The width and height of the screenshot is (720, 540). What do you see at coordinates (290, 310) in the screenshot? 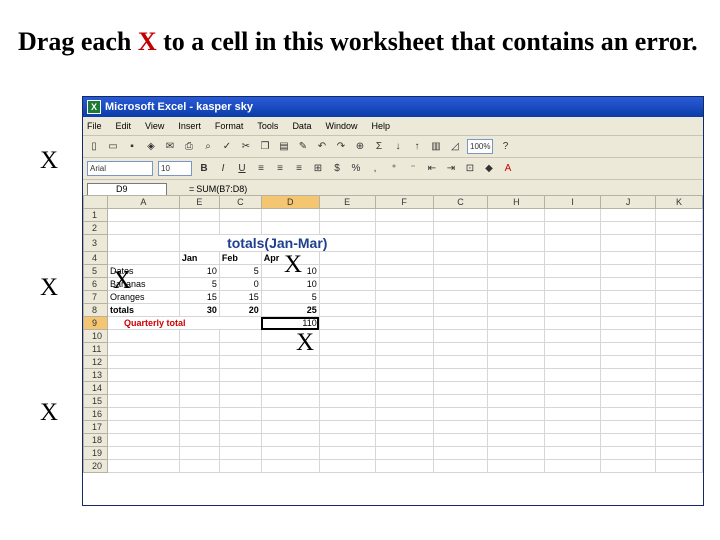
I see `value-cell: 25` at bounding box center [290, 310].